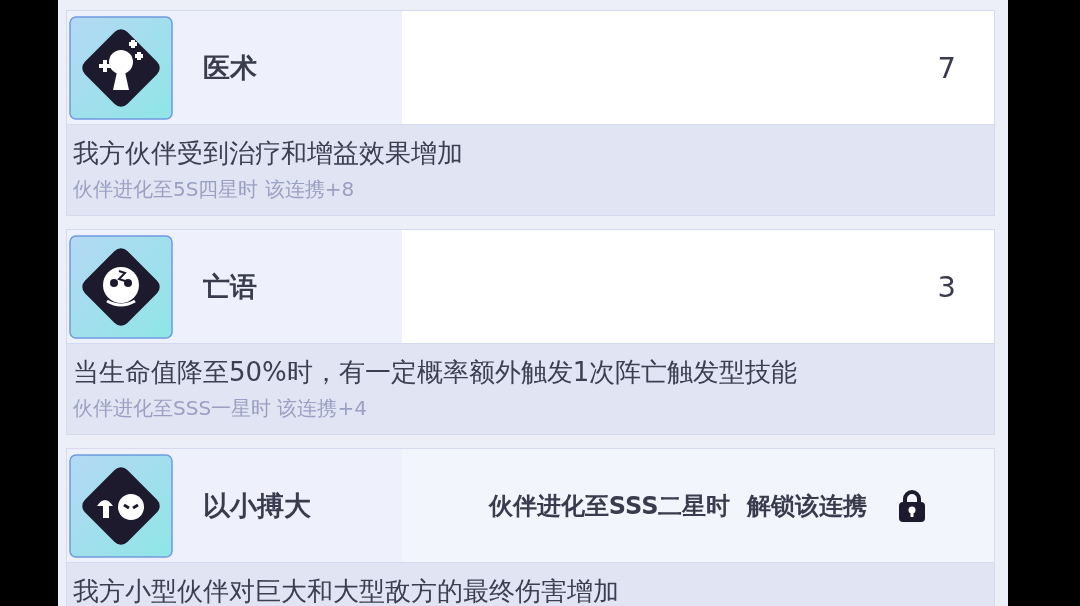 The width and height of the screenshot is (1080, 606). What do you see at coordinates (346, 590) in the screenshot?
I see `skill-description: 我方小型伙伴对巨大和大型敌方的最终伤害增加` at bounding box center [346, 590].